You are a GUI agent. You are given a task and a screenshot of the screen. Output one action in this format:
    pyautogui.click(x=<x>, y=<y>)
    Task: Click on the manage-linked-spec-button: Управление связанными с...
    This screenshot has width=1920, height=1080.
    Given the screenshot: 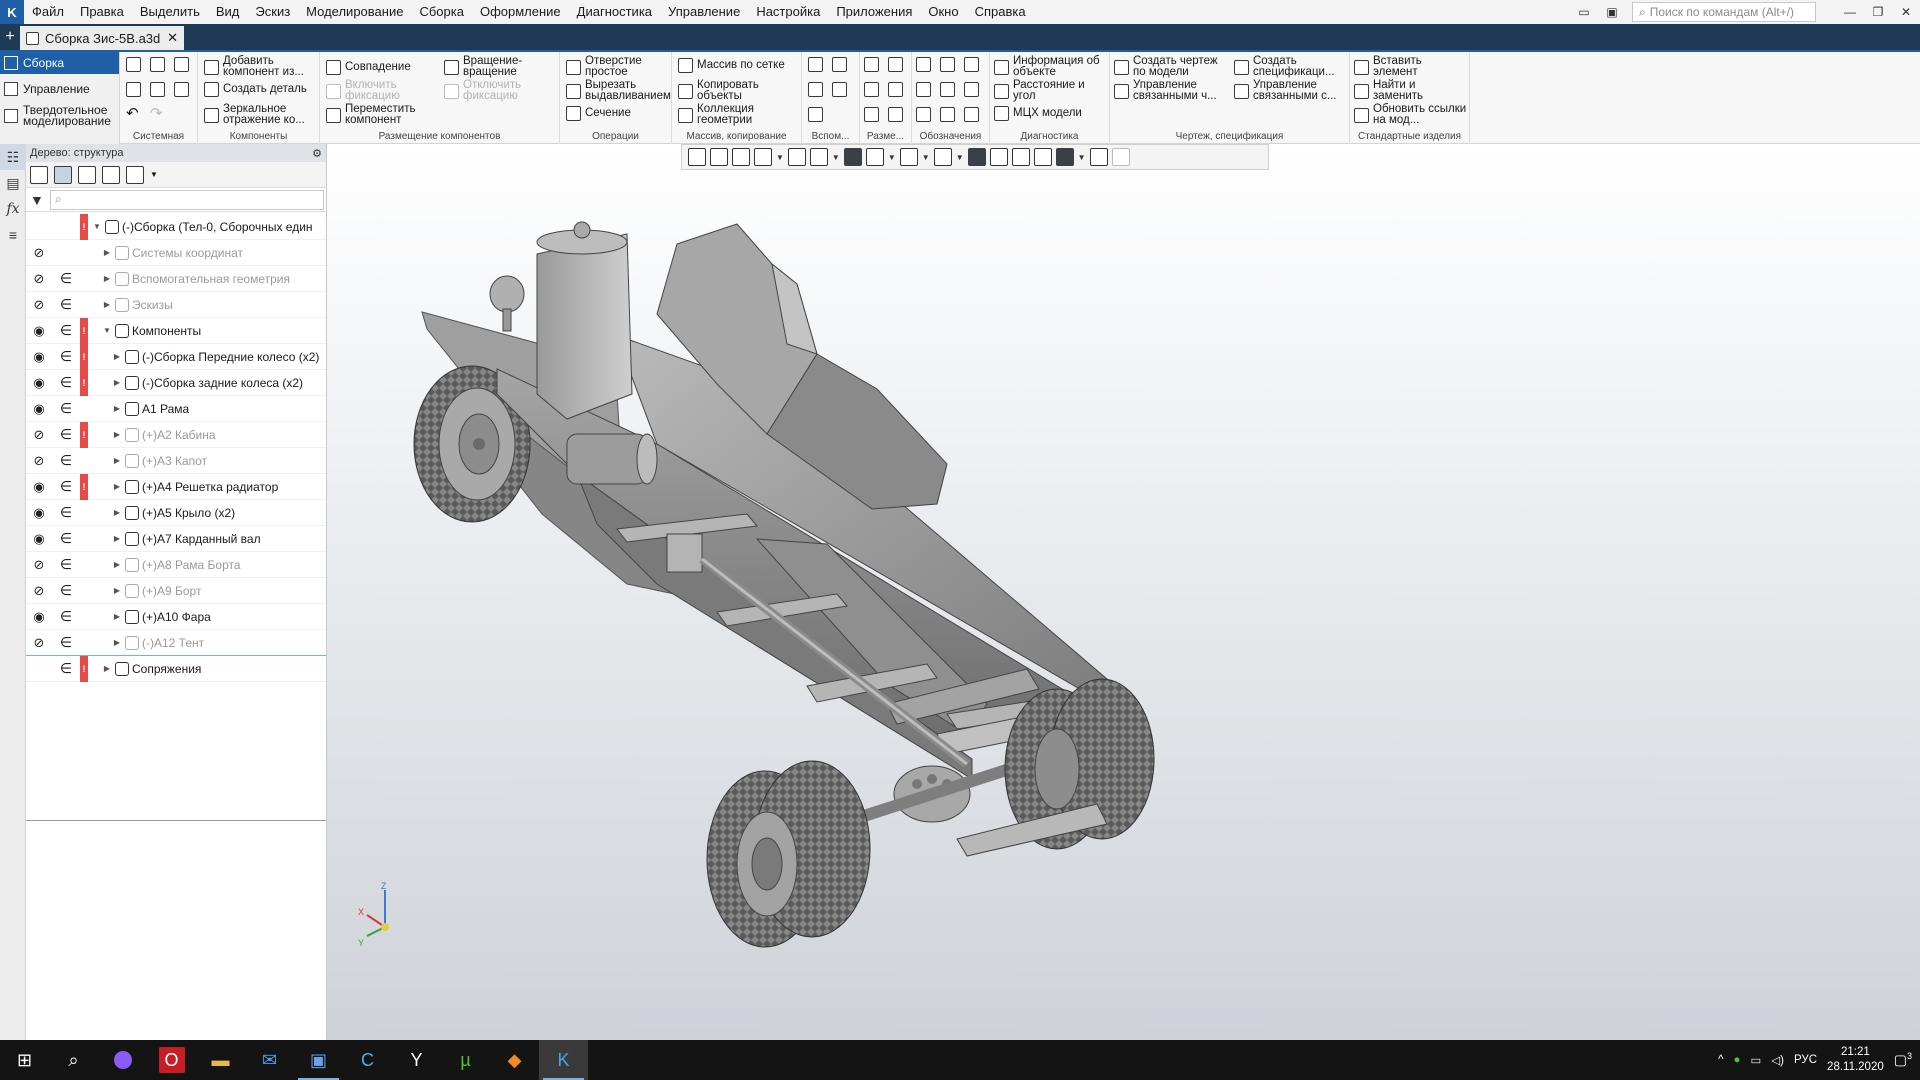 What is the action you would take?
    pyautogui.click(x=1291, y=90)
    